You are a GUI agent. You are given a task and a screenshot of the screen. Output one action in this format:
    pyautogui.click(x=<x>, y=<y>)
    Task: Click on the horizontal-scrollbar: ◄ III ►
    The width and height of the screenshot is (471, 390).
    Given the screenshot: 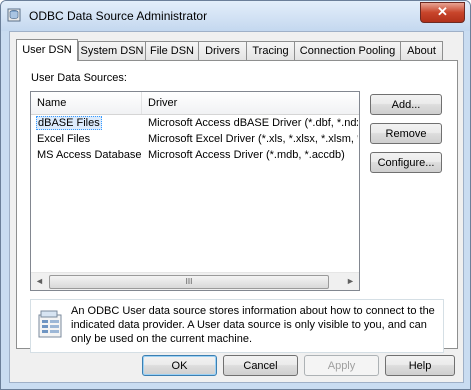 What is the action you would take?
    pyautogui.click(x=195, y=281)
    